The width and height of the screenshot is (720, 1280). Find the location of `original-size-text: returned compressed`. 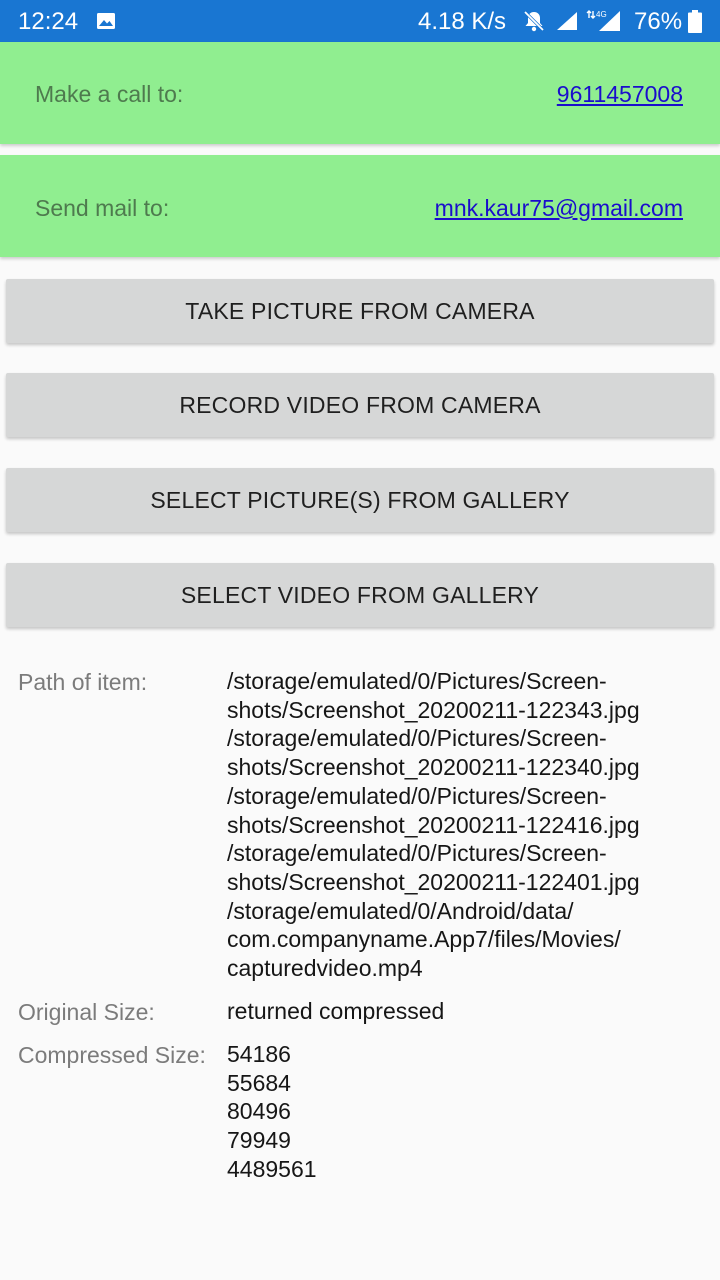

original-size-text: returned compressed is located at coordinates (336, 1011).